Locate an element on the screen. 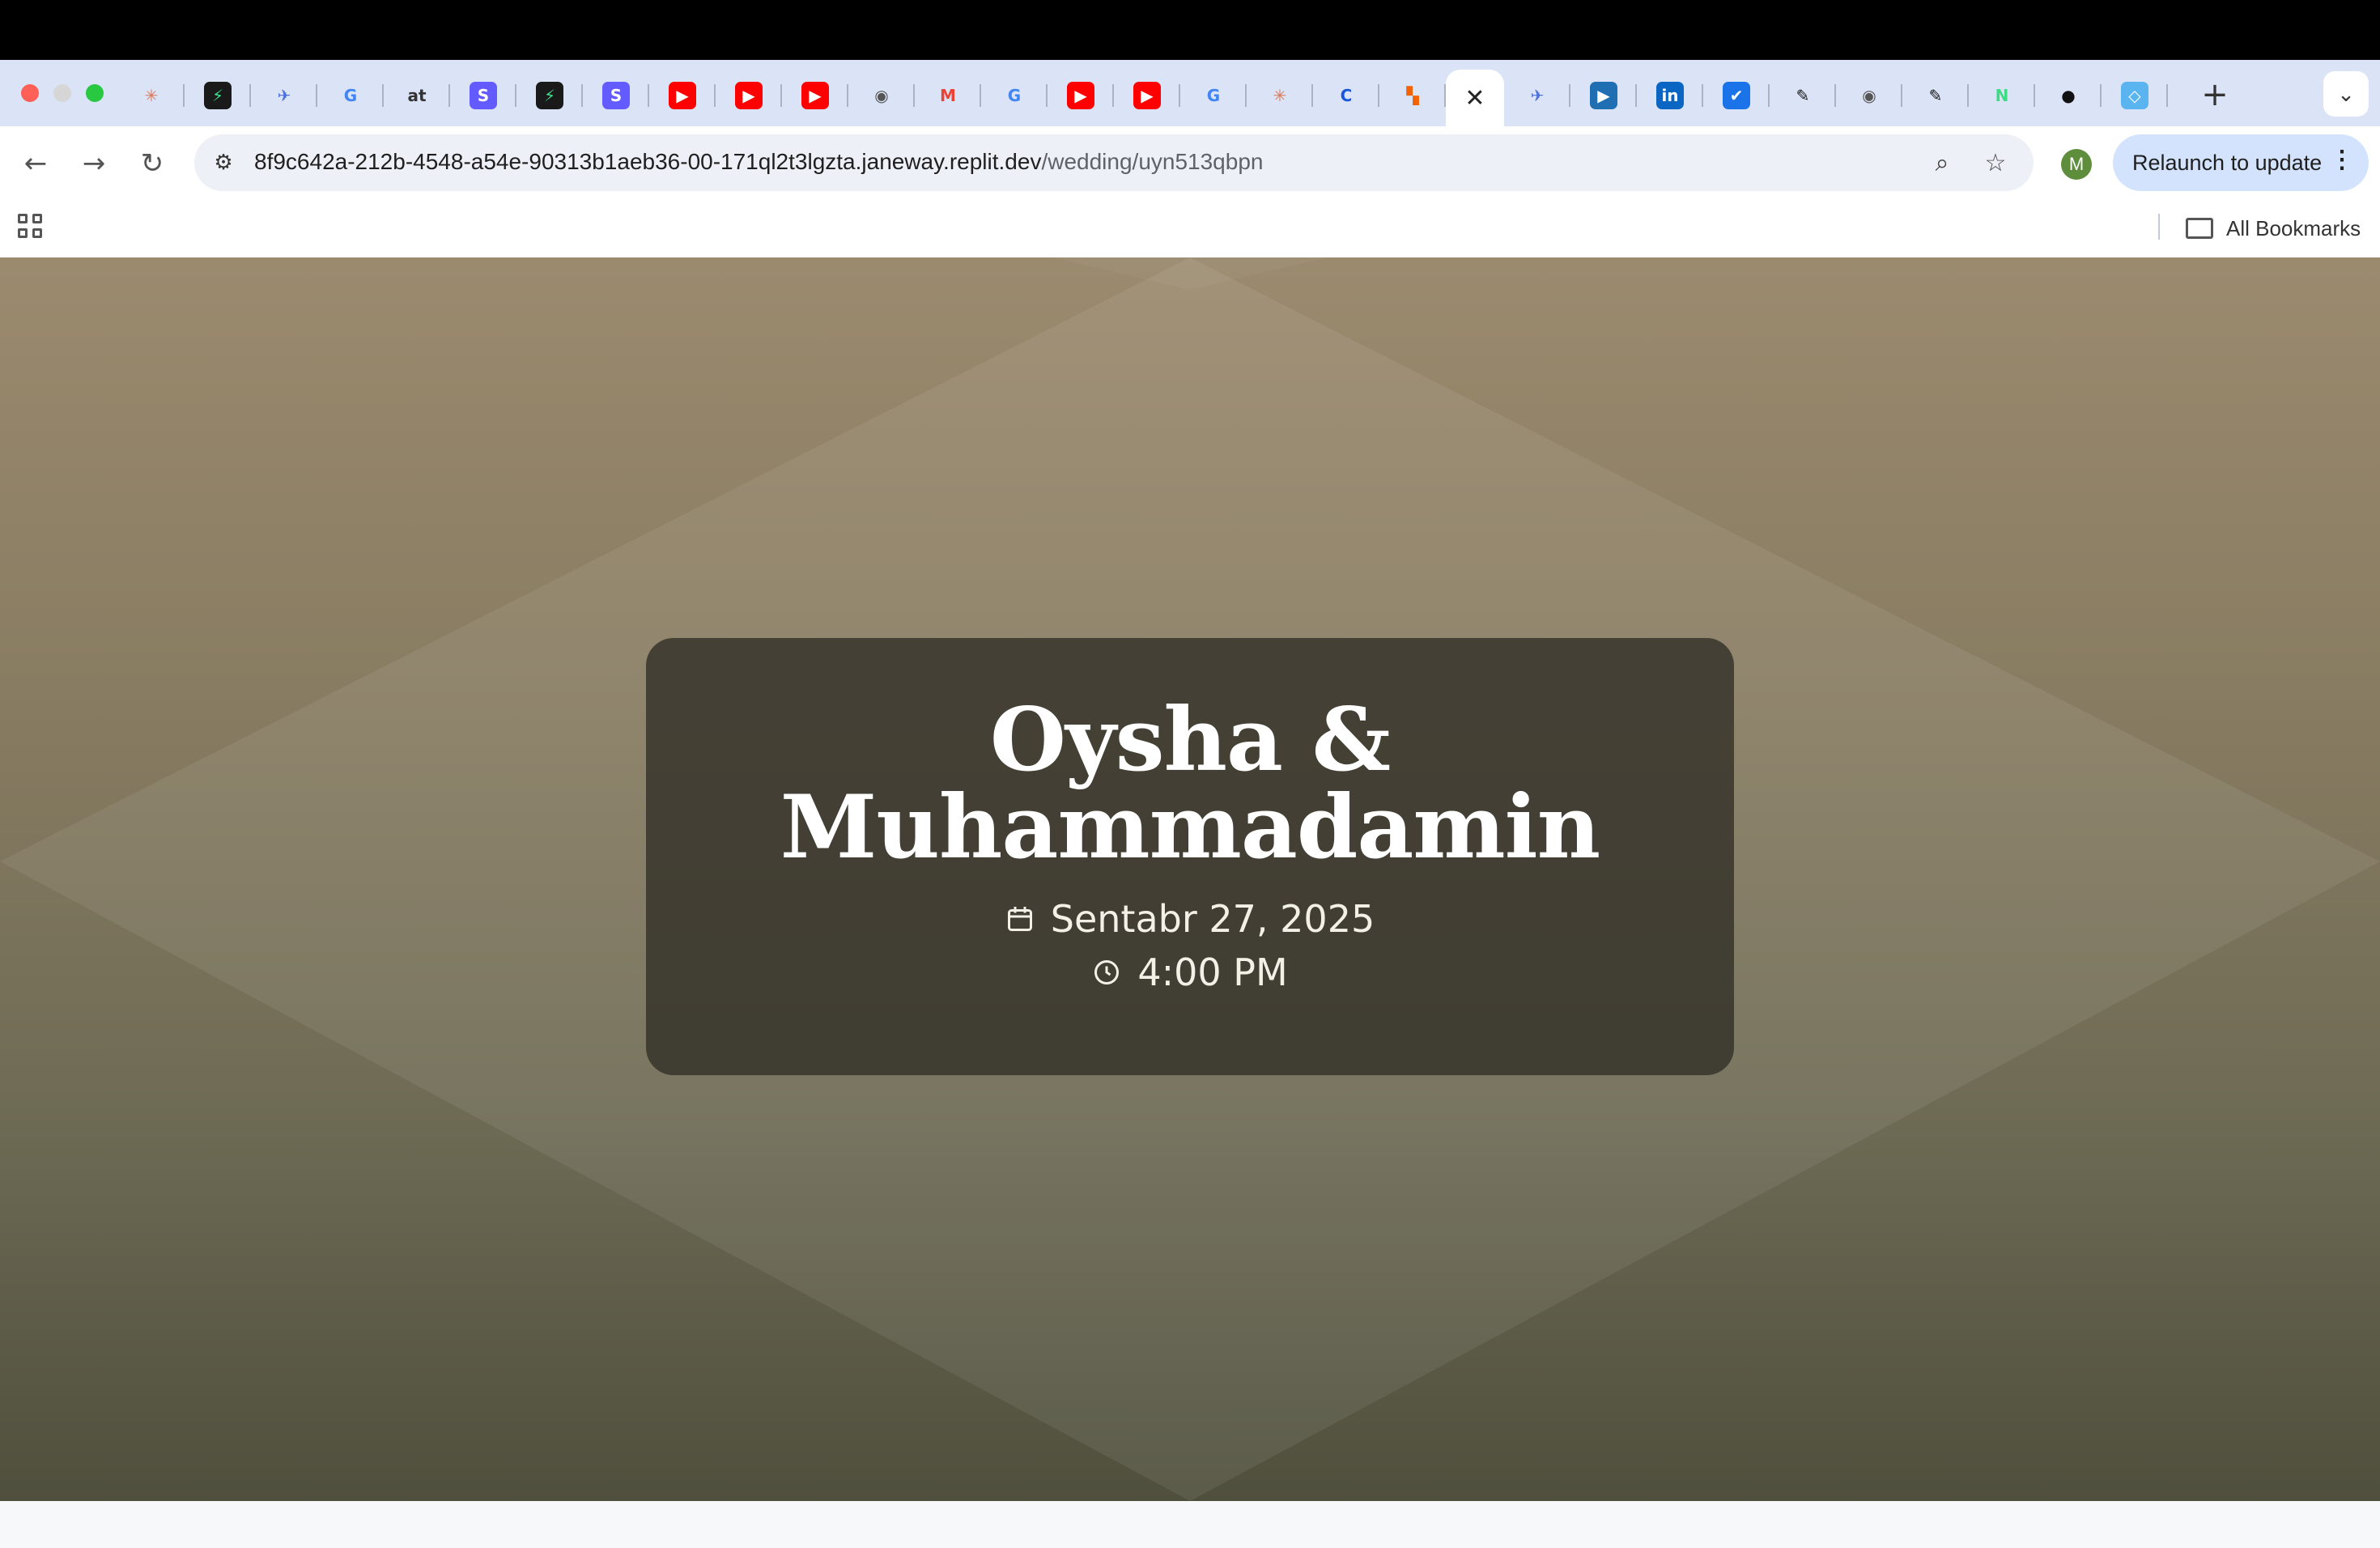 The height and width of the screenshot is (1548, 2380). tab: ◇ is located at coordinates (2135, 96).